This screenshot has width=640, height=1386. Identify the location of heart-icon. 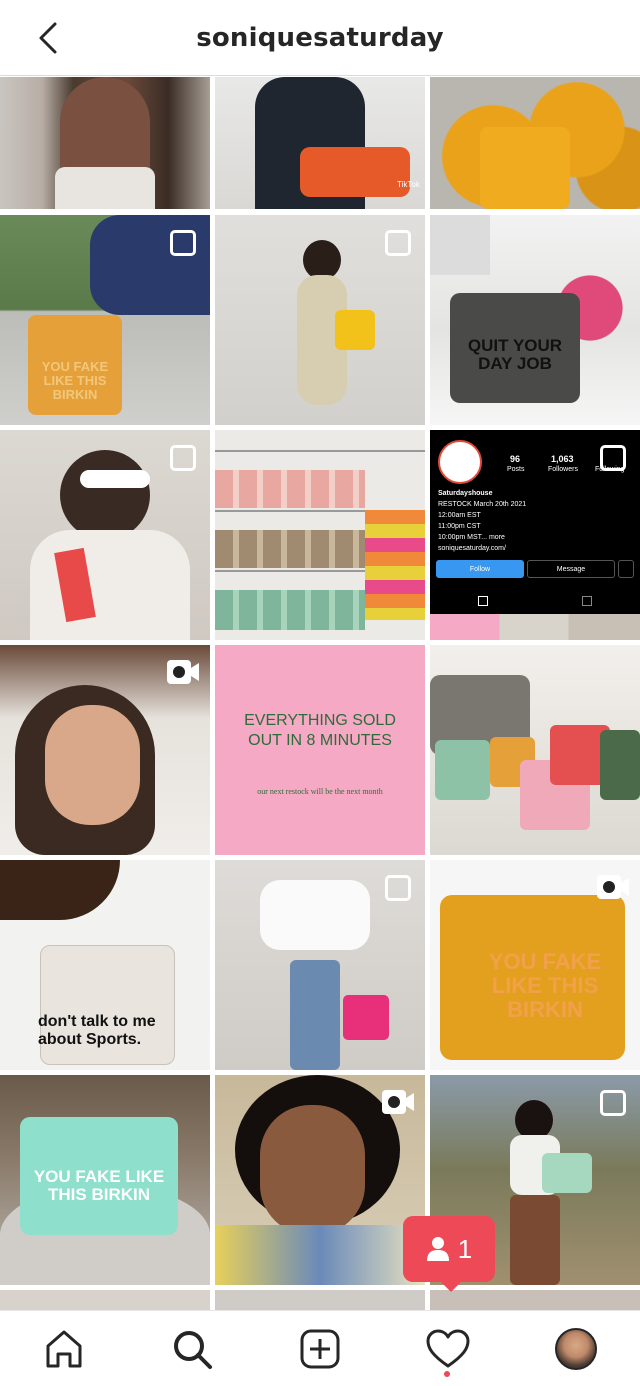
(448, 1348).